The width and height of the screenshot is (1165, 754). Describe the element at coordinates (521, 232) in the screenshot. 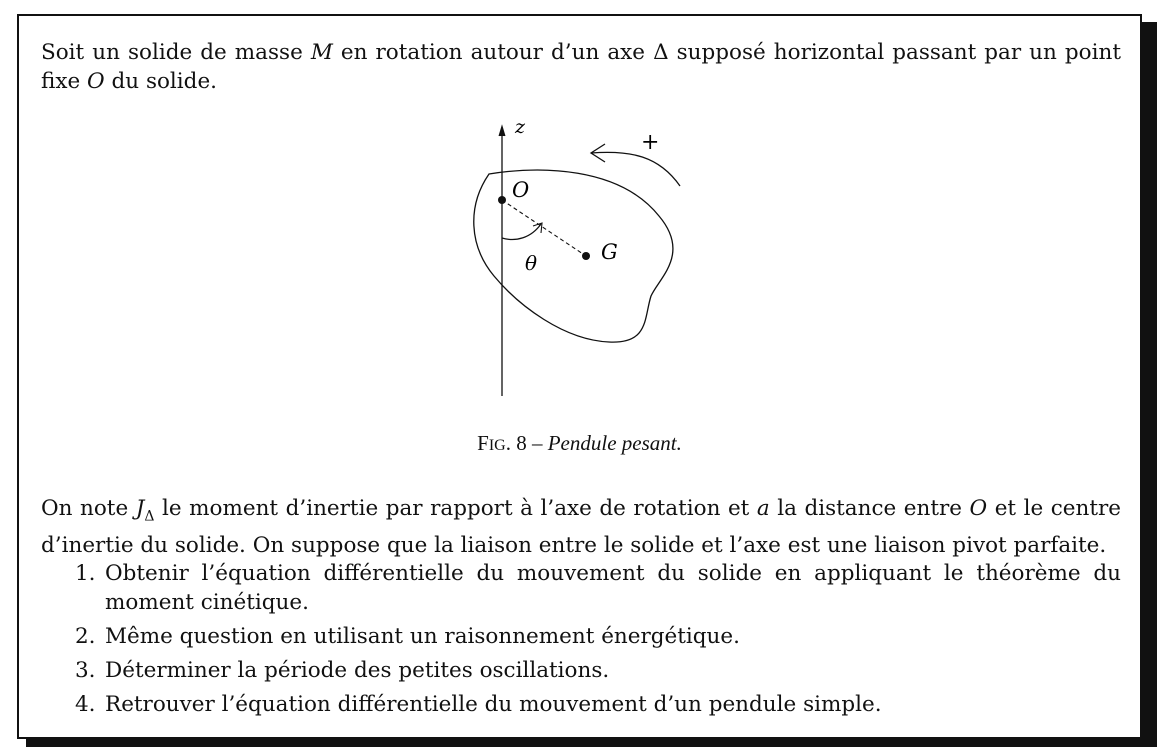

I see `theta-angle-arc` at that location.